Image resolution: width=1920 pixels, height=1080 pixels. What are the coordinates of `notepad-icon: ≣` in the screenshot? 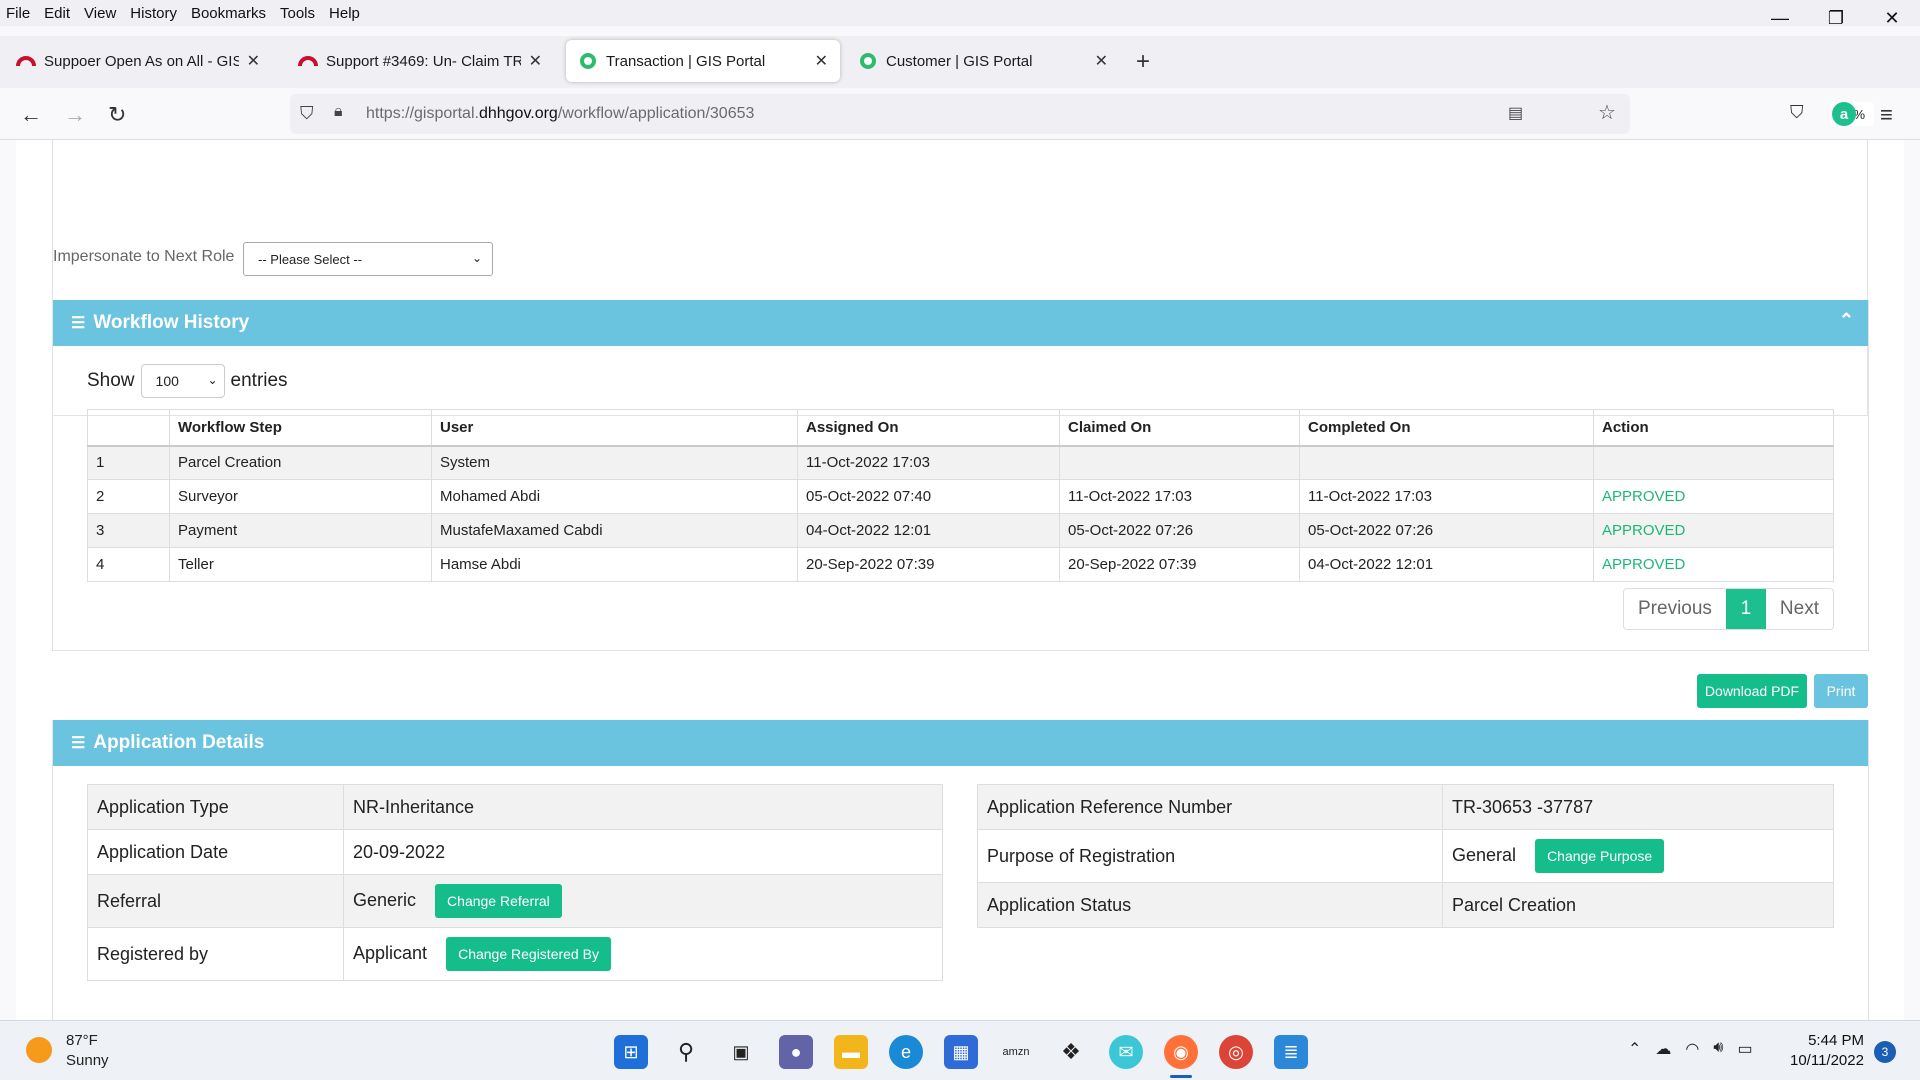 It's located at (1291, 1052).